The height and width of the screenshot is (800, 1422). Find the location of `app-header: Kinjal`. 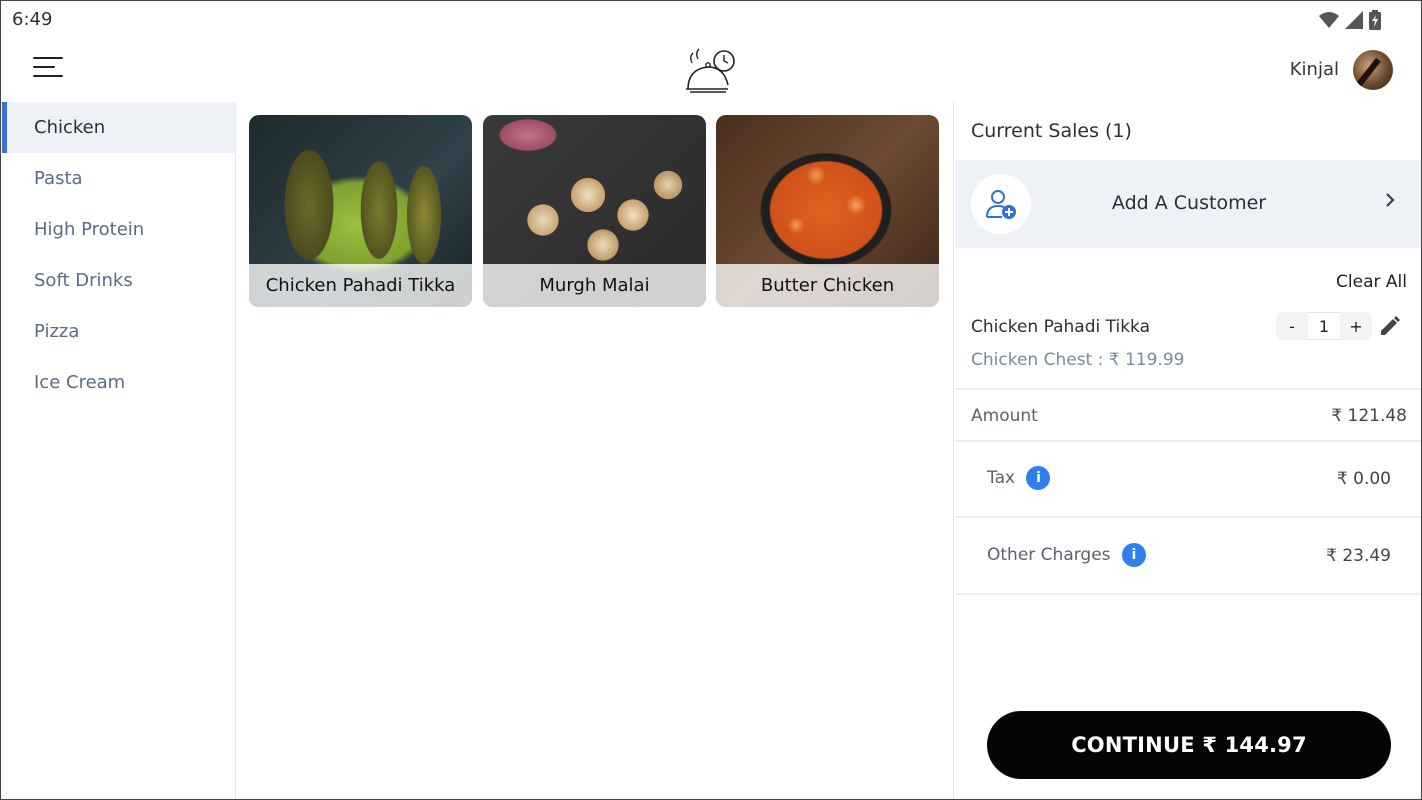

app-header: Kinjal is located at coordinates (711, 69).